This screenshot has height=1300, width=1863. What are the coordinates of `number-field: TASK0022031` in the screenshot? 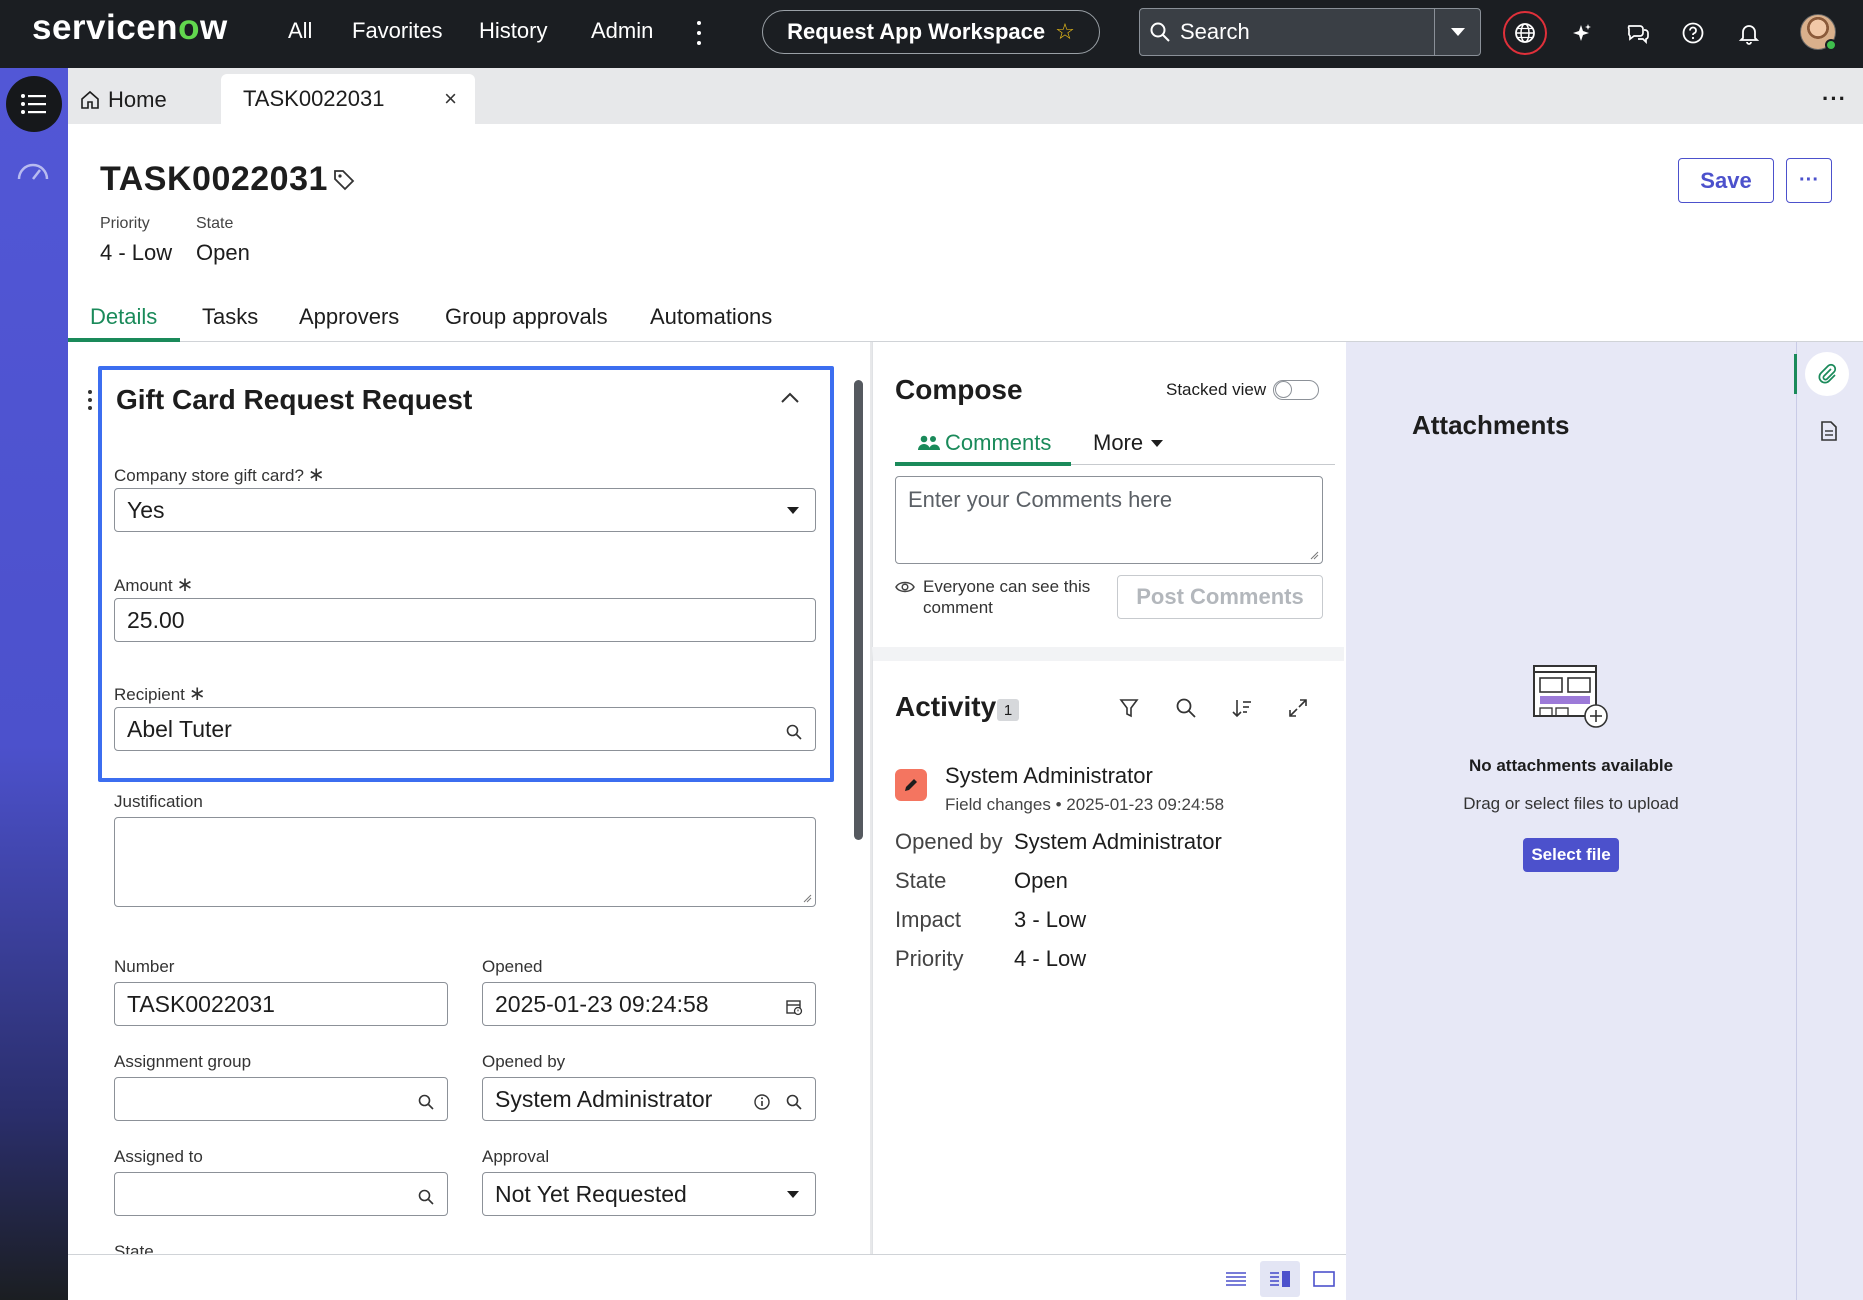 It's located at (281, 1004).